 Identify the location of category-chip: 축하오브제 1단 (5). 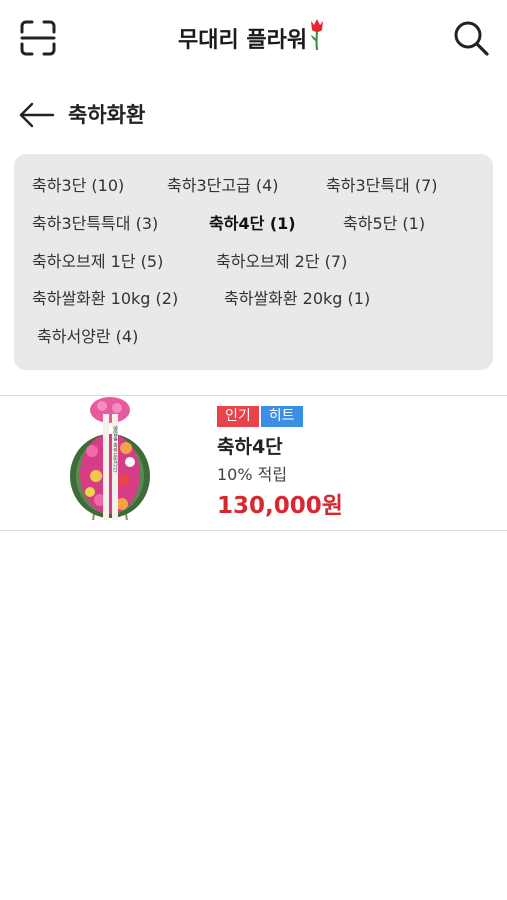
(97, 262).